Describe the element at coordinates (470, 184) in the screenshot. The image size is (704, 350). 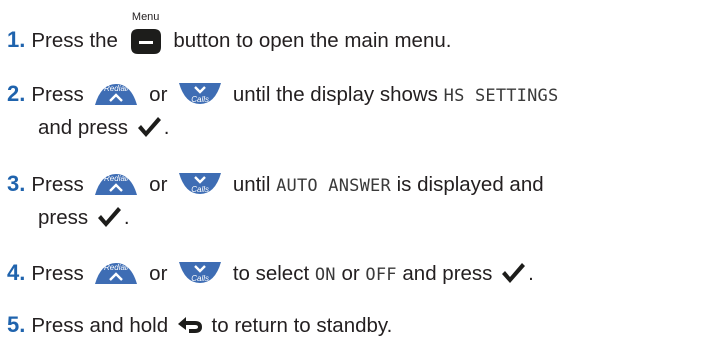
I see `step-text: is displayed and` at that location.